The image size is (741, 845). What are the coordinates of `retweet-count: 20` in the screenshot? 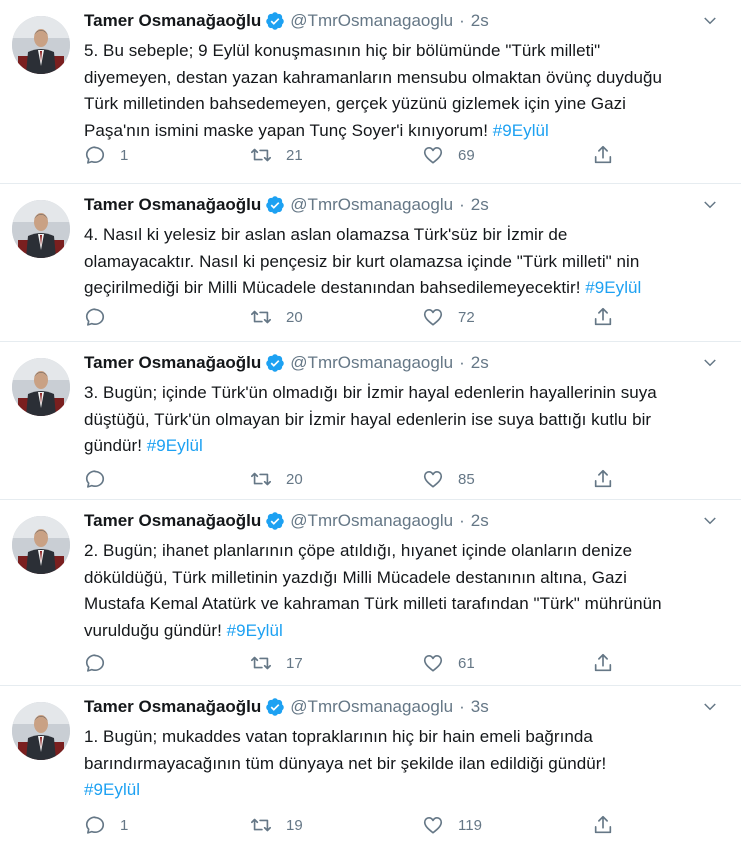 It's located at (294, 479).